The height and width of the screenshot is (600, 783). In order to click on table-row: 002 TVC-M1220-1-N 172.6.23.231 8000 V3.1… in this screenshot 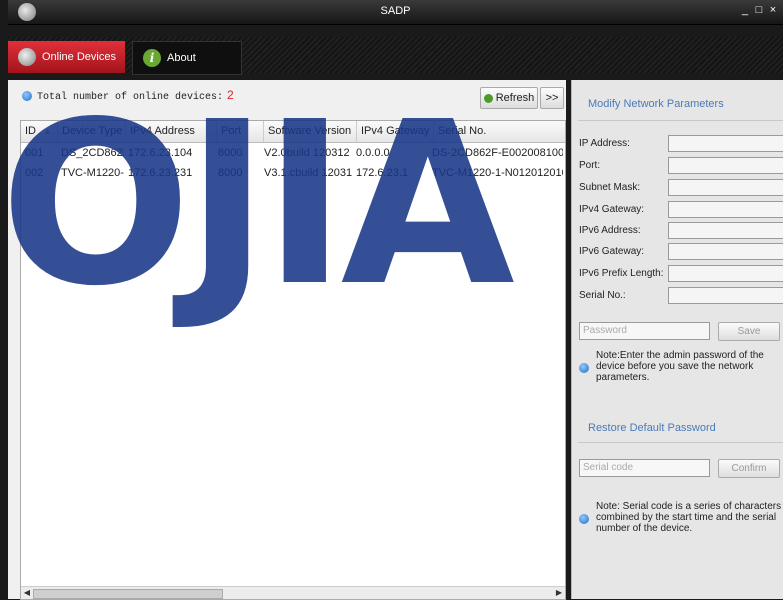, I will do `click(293, 173)`.